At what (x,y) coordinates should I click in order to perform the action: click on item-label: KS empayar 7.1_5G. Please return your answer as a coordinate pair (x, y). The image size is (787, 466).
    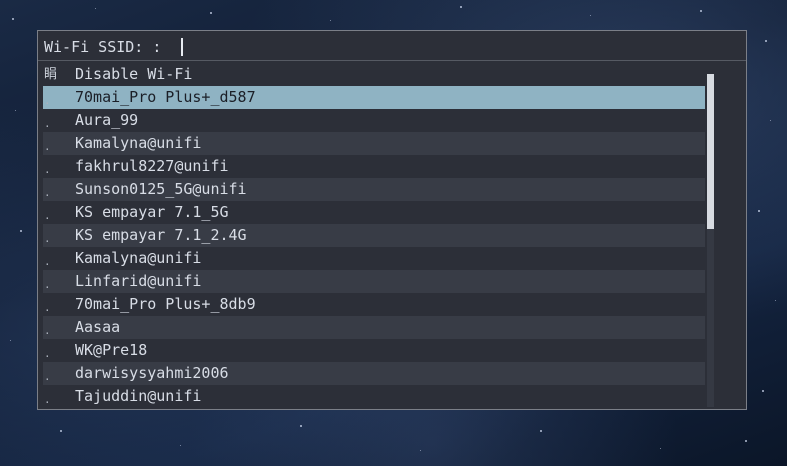
    Looking at the image, I should click on (152, 212).